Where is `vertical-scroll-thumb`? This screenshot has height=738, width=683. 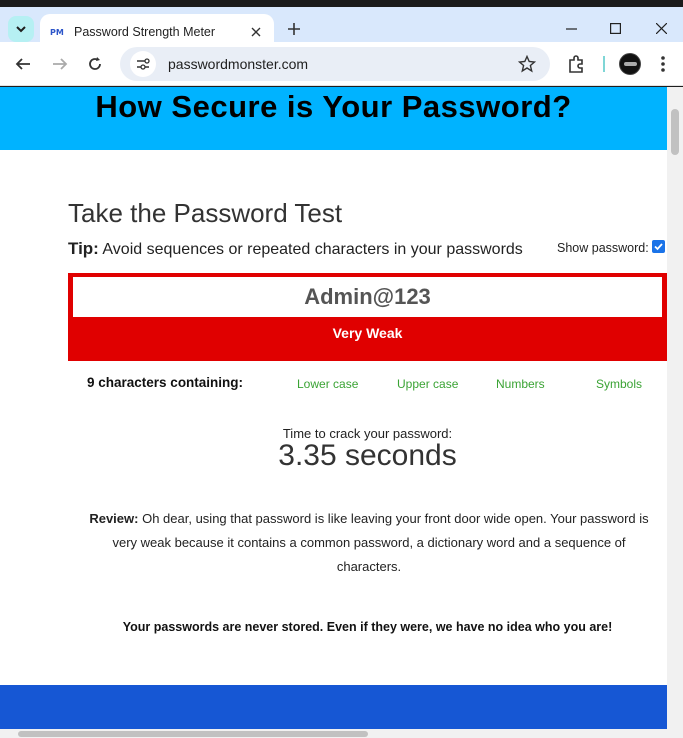 vertical-scroll-thumb is located at coordinates (675, 132).